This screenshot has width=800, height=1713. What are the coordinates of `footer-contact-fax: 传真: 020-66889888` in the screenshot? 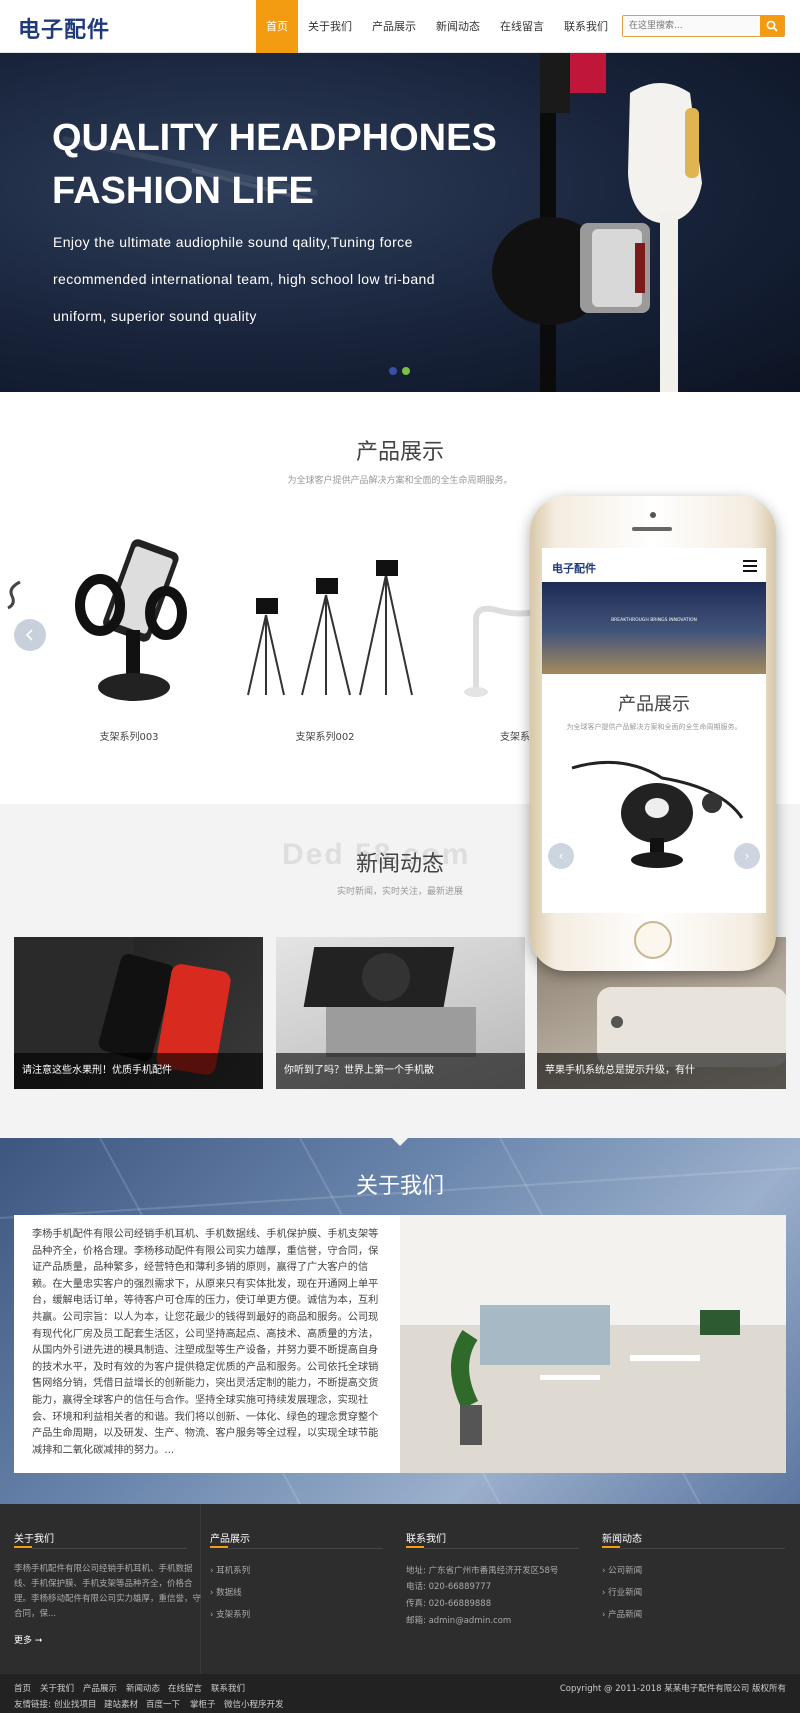 It's located at (449, 1604).